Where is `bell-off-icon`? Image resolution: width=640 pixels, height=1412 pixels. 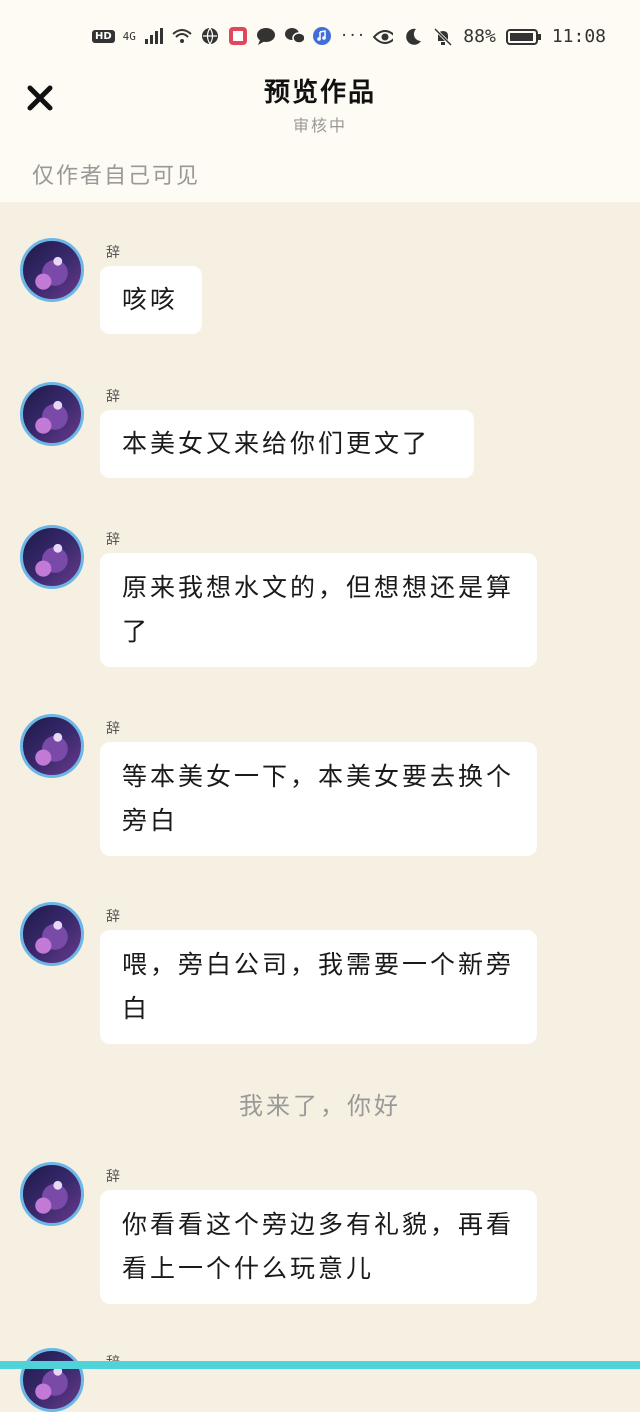 bell-off-icon is located at coordinates (443, 37).